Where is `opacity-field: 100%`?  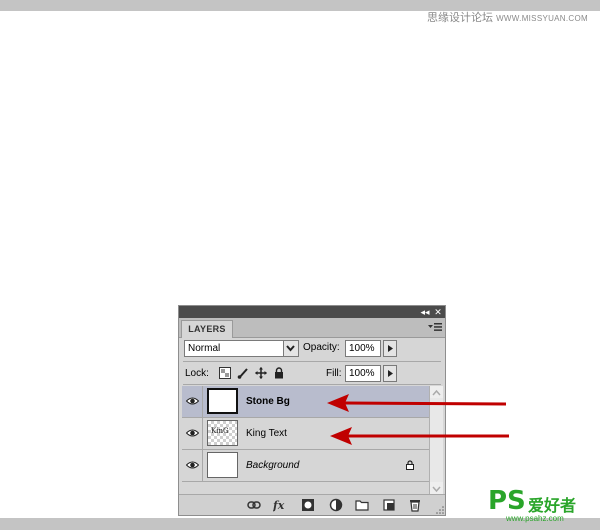 opacity-field: 100% is located at coordinates (363, 348).